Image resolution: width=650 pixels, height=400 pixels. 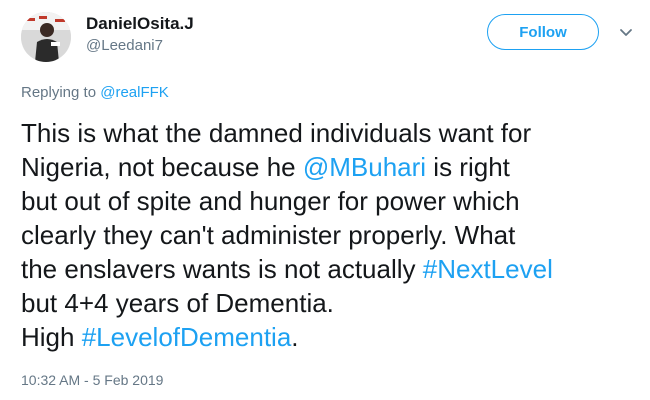 I want to click on replying-to: Replying to @realFFK, so click(x=95, y=93).